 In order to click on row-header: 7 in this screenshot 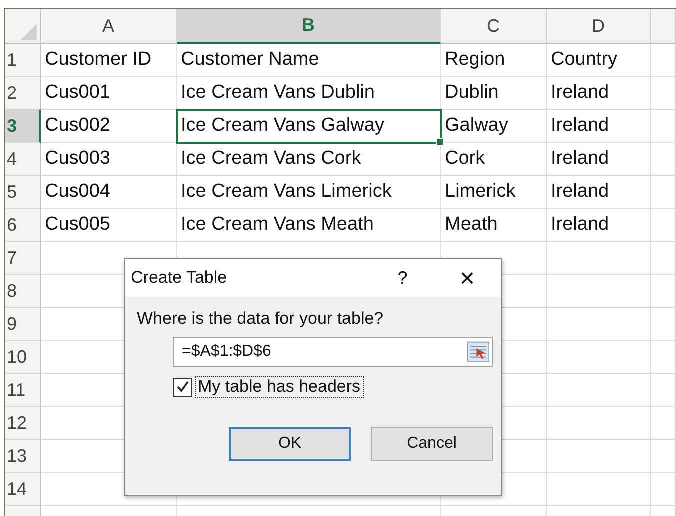, I will do `click(23, 258)`.